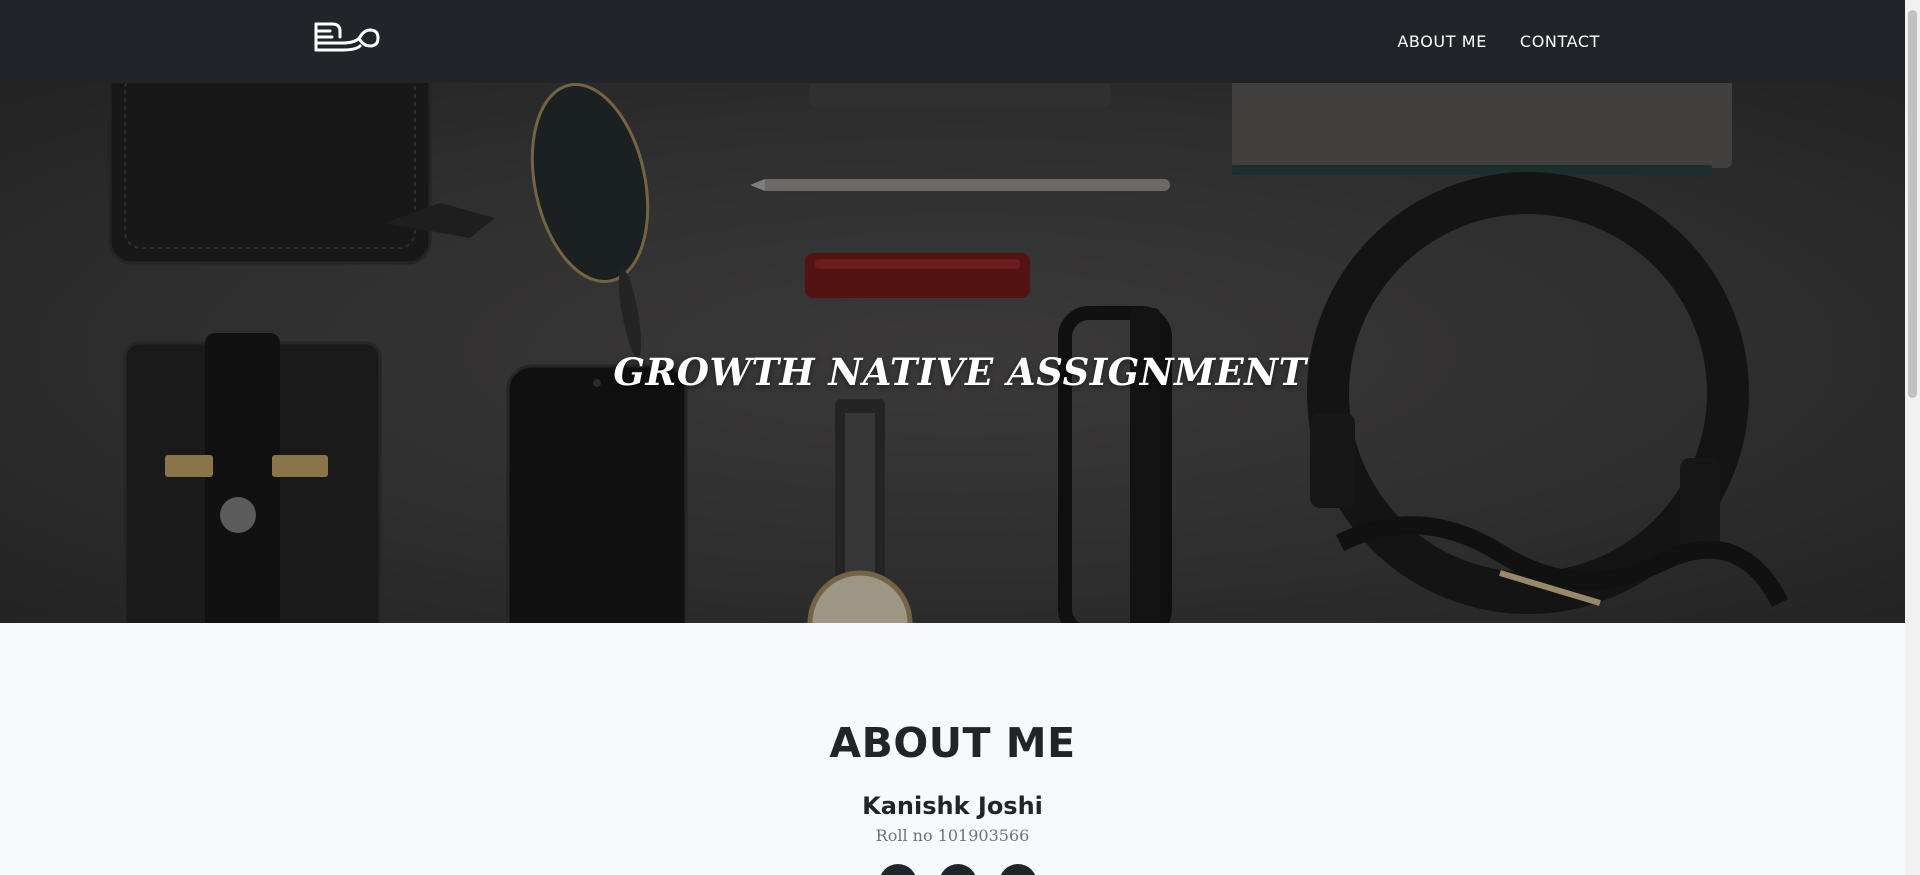 This screenshot has height=875, width=1920. I want to click on scrollbar-thumb, so click(1912, 204).